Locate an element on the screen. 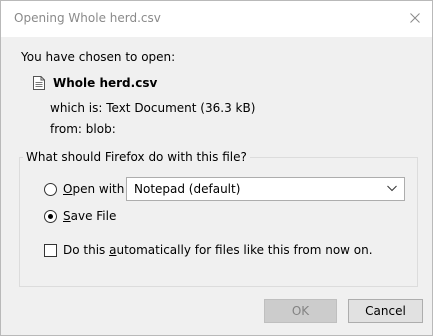  save-file-radio is located at coordinates (50, 216).